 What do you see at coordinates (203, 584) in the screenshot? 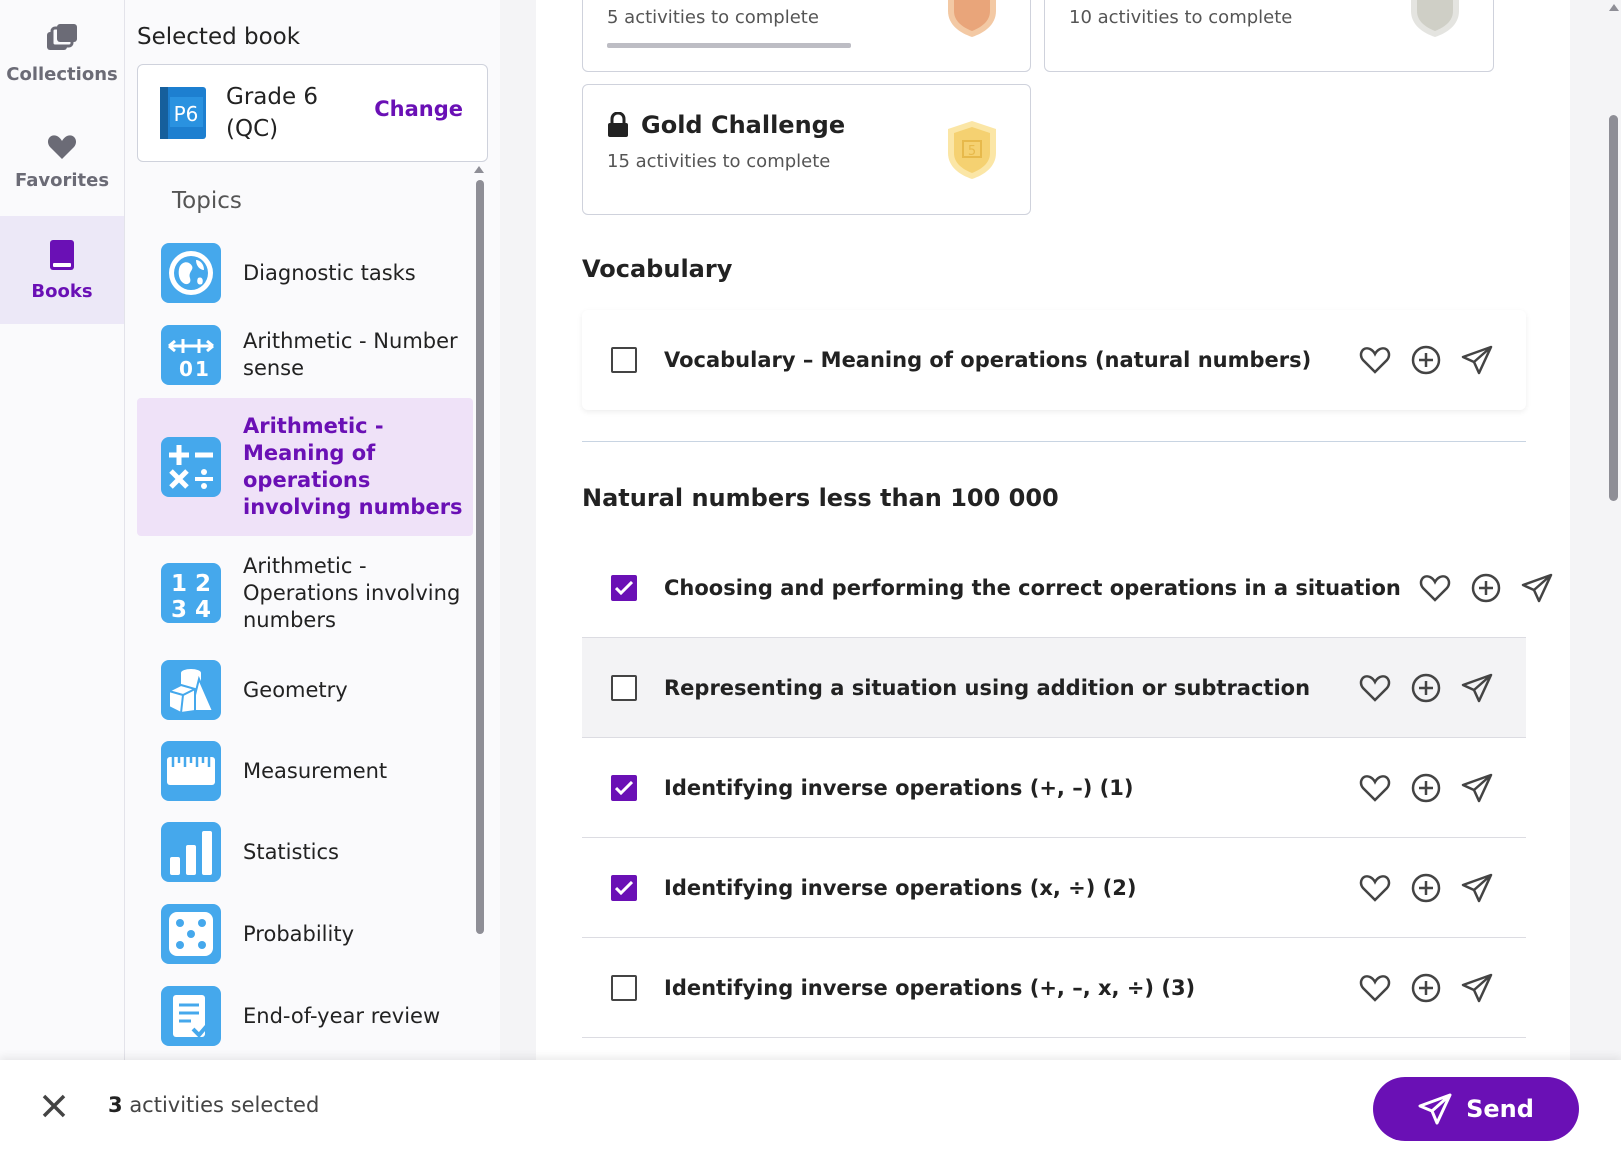
I see `svg-text: 2` at bounding box center [203, 584].